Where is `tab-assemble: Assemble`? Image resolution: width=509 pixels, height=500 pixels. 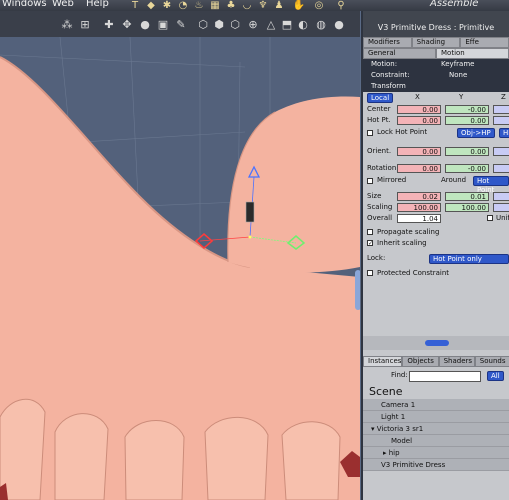 tab-assemble: Assemble is located at coordinates (454, 4).